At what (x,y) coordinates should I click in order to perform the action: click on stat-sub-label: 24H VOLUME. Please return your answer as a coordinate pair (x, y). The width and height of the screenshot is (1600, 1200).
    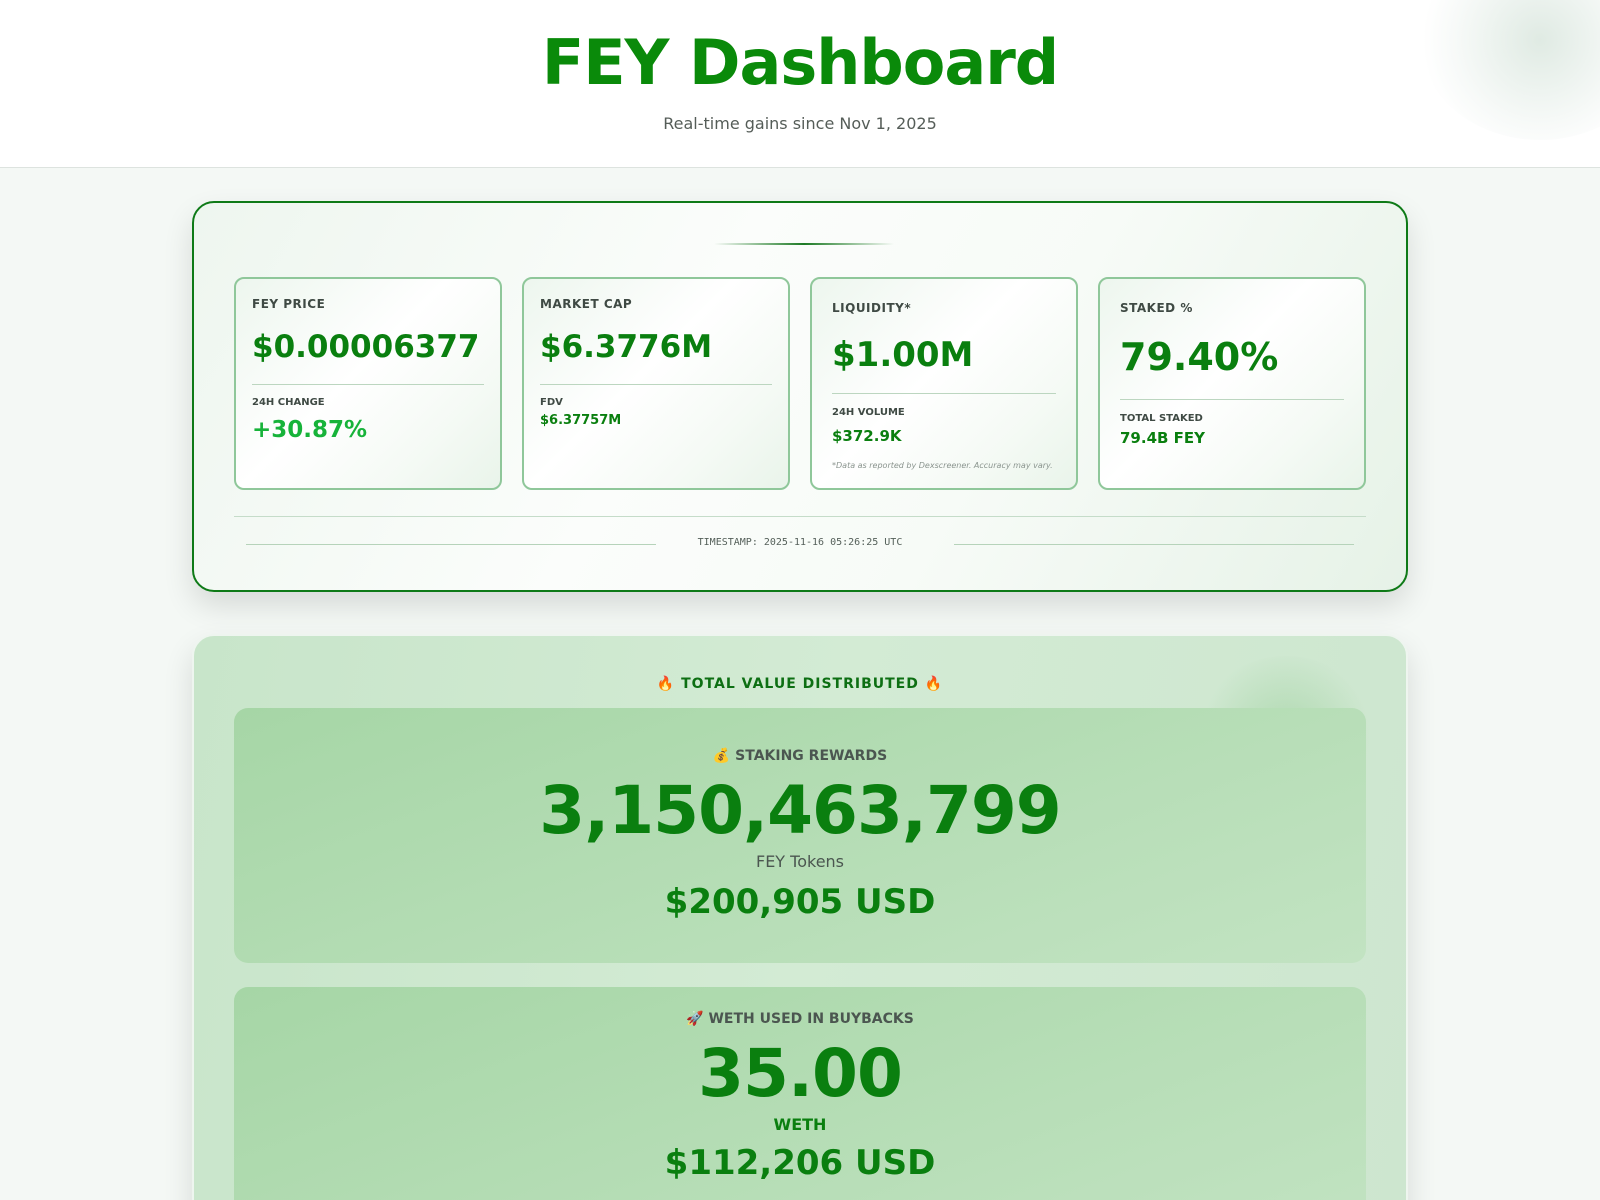
    Looking at the image, I should click on (868, 412).